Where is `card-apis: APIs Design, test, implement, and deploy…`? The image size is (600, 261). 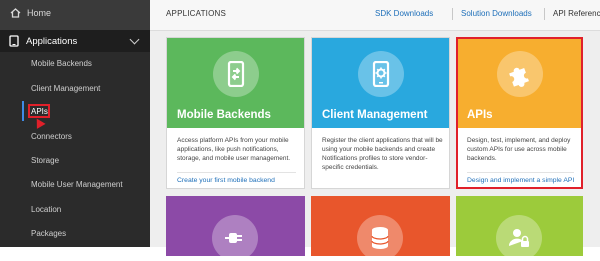 card-apis: APIs Design, test, implement, and deploy… is located at coordinates (519, 113).